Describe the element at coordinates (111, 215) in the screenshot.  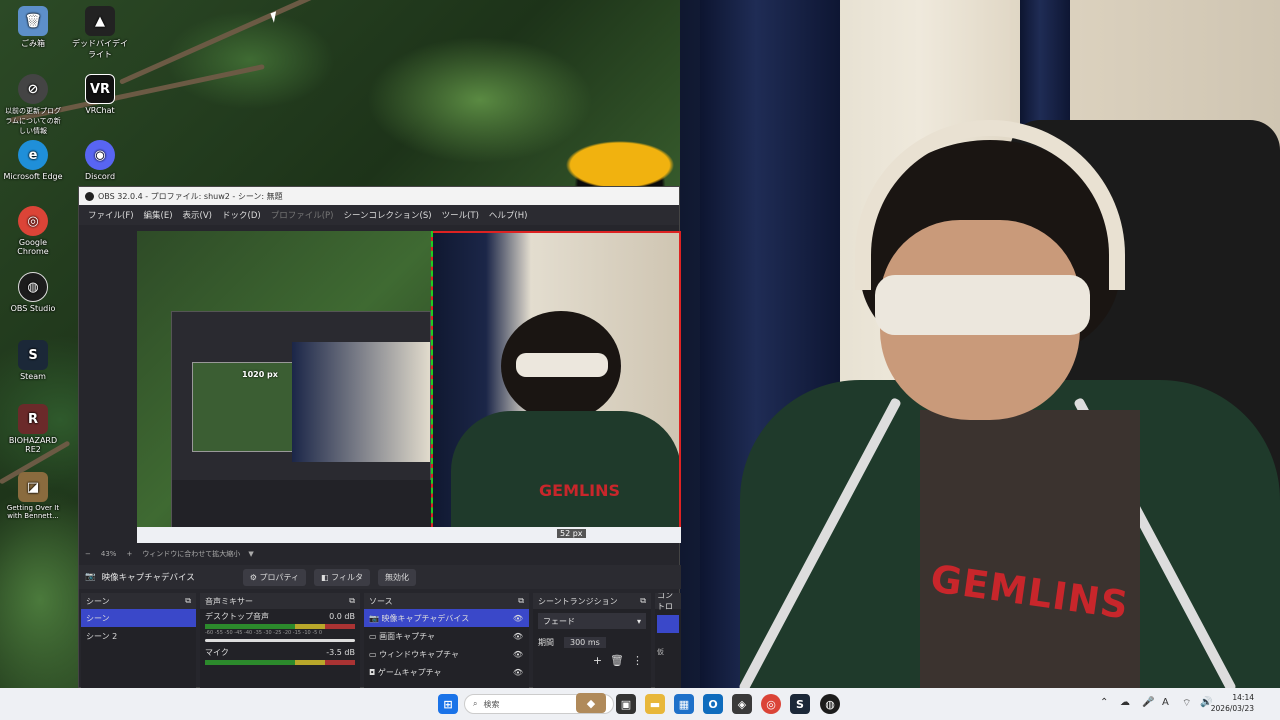
I see `menu-file: ファイル(F)` at that location.